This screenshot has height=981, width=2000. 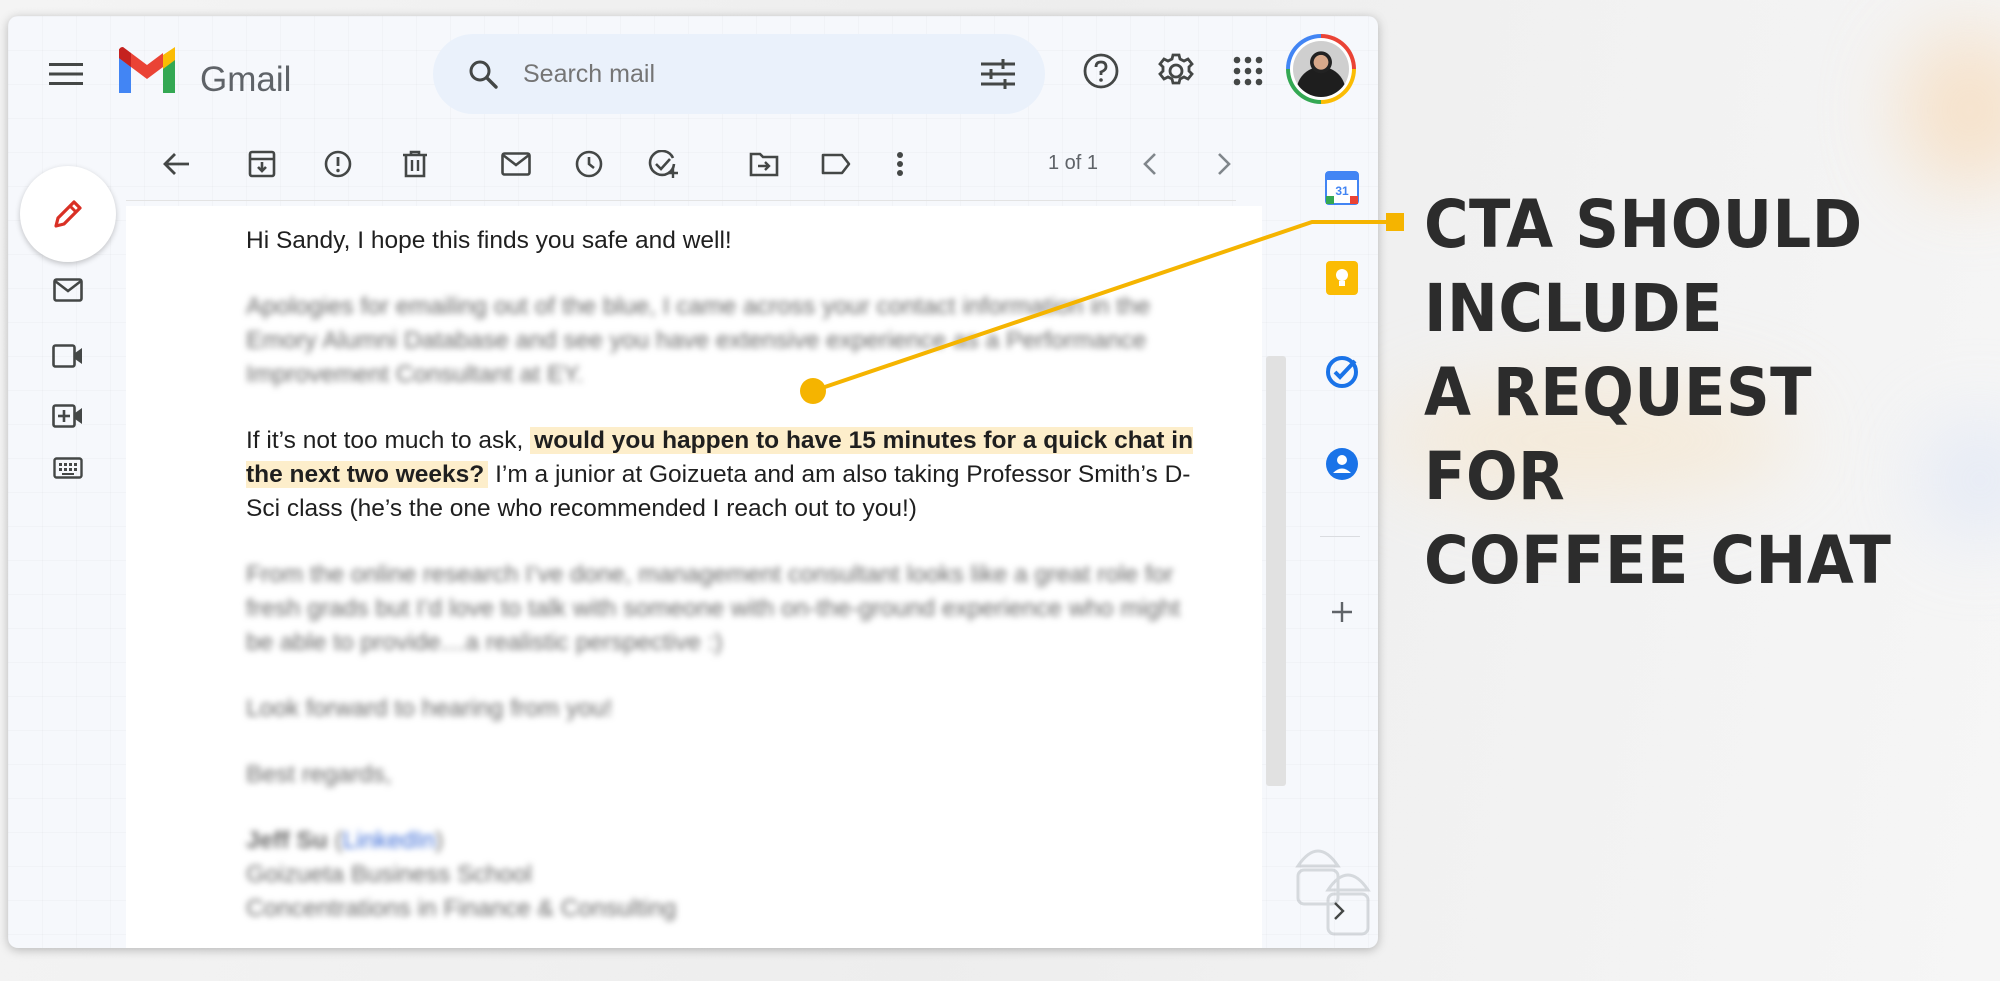 What do you see at coordinates (319, 774) in the screenshot?
I see `email-closing: Best regards,` at bounding box center [319, 774].